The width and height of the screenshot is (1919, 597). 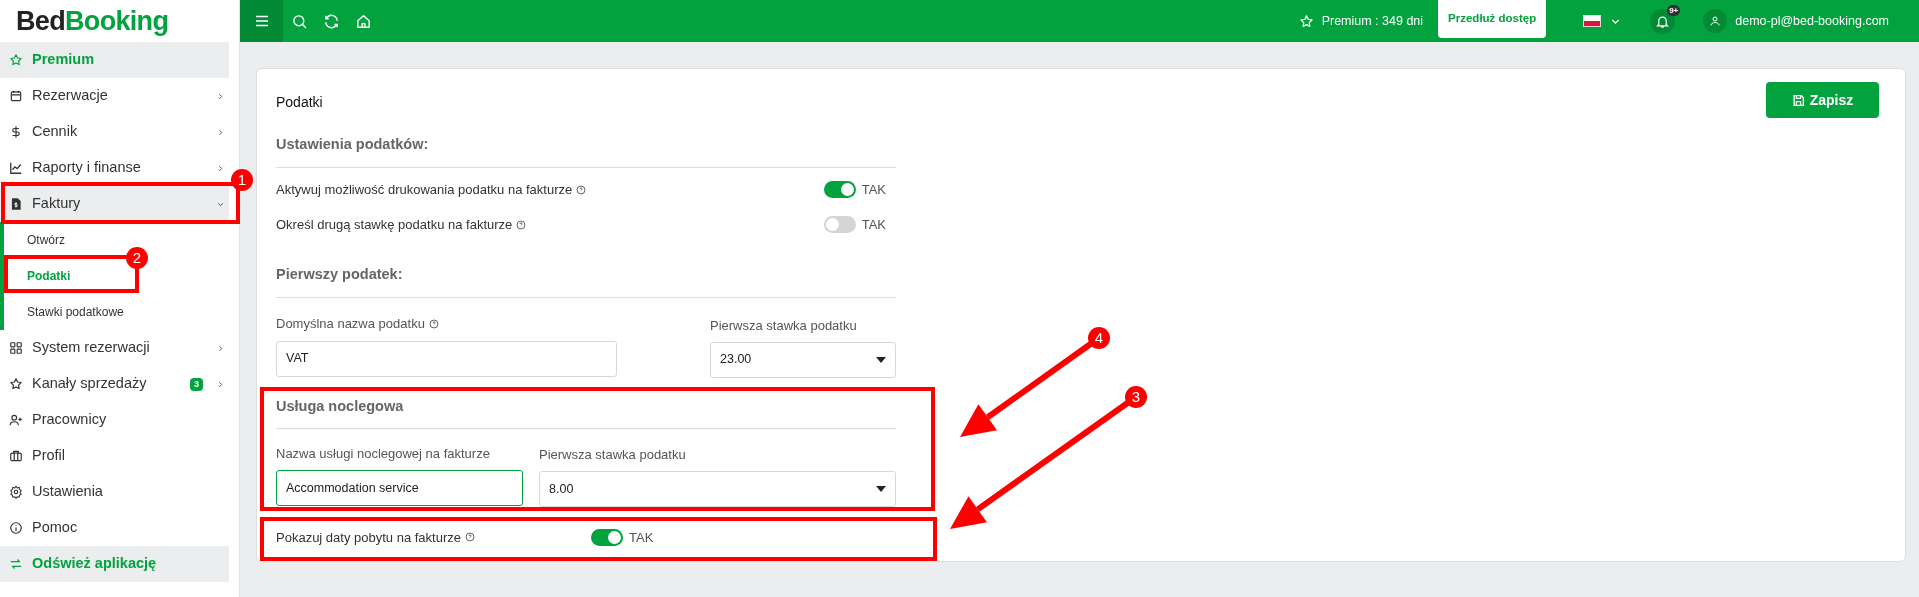 What do you see at coordinates (46, 240) in the screenshot?
I see `submenu-item: Otwórz` at bounding box center [46, 240].